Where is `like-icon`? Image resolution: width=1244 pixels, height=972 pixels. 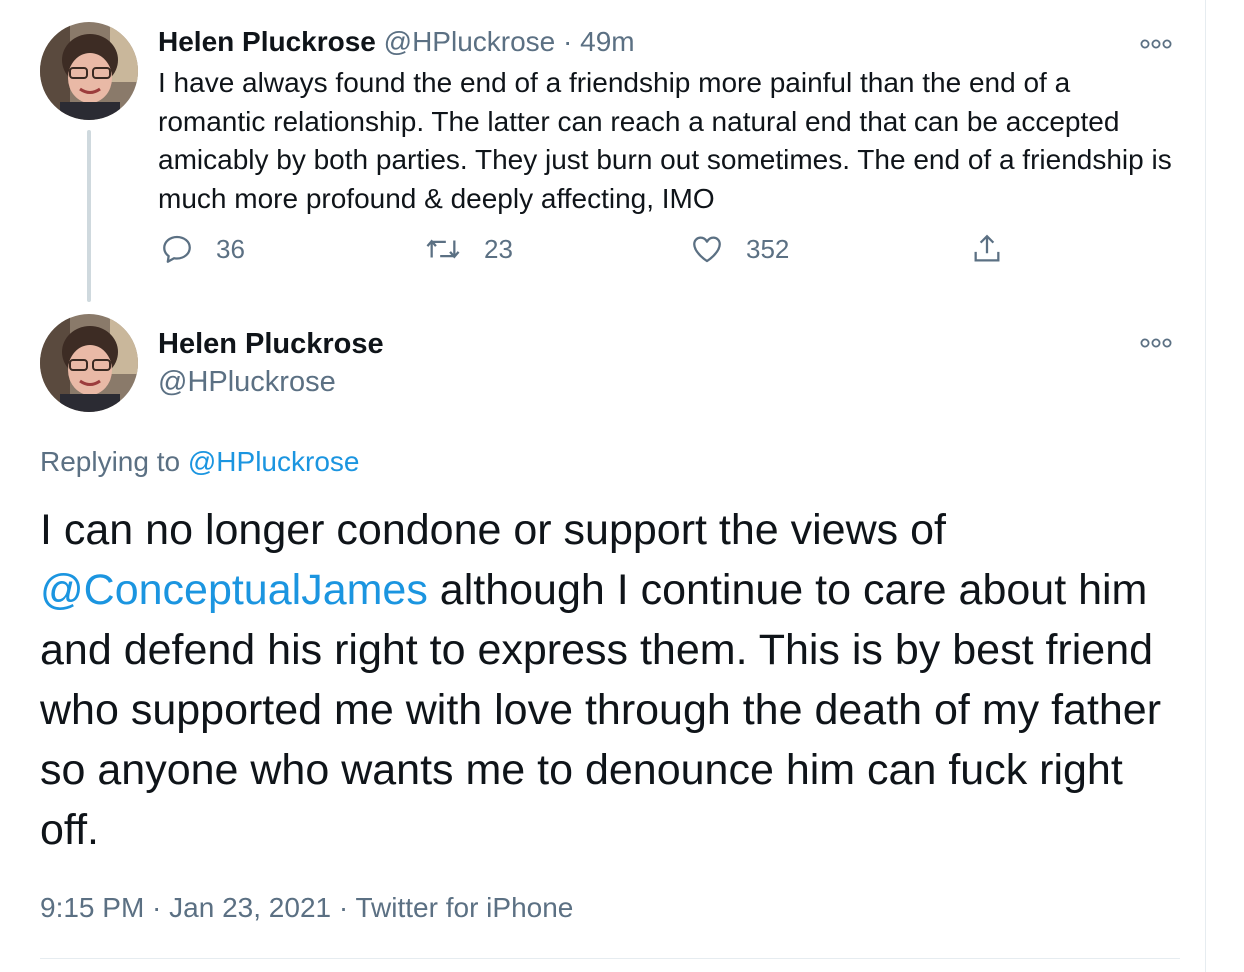
like-icon is located at coordinates (707, 249).